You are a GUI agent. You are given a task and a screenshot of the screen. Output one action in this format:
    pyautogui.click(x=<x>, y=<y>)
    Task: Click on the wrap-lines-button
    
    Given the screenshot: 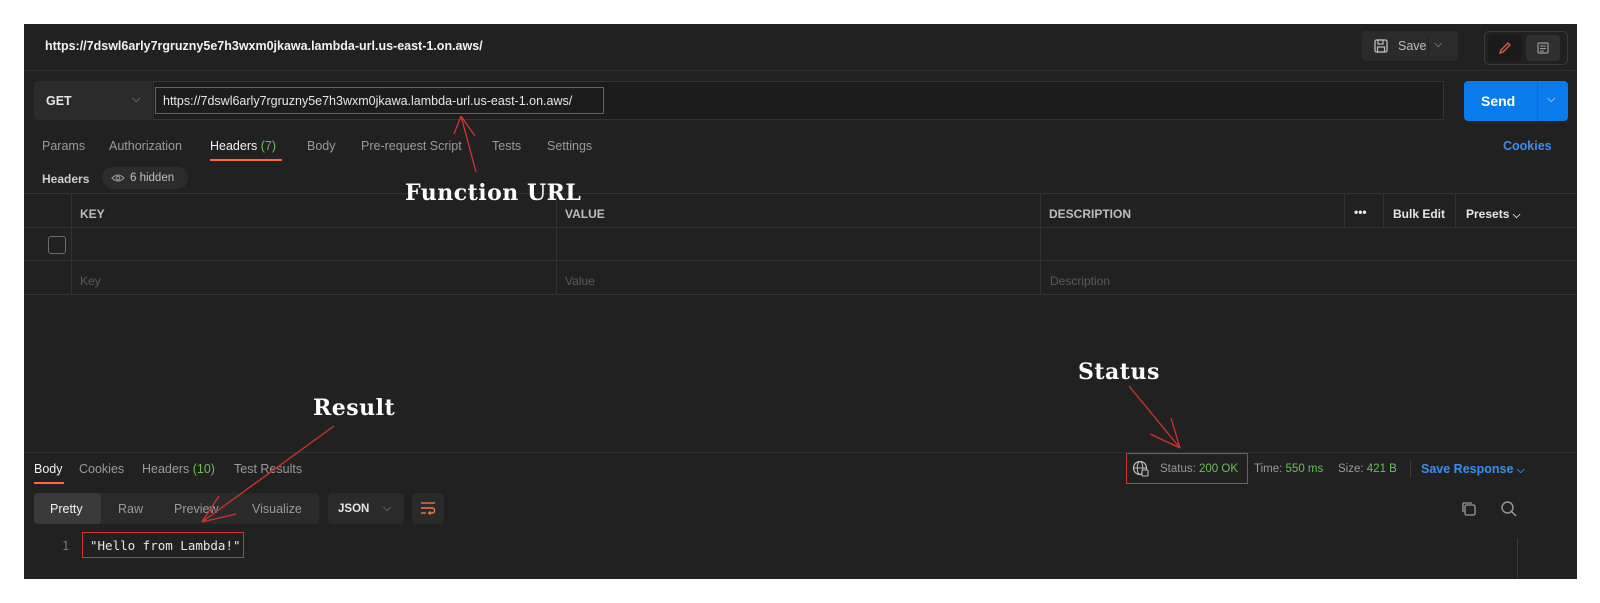 What is the action you would take?
    pyautogui.click(x=428, y=508)
    